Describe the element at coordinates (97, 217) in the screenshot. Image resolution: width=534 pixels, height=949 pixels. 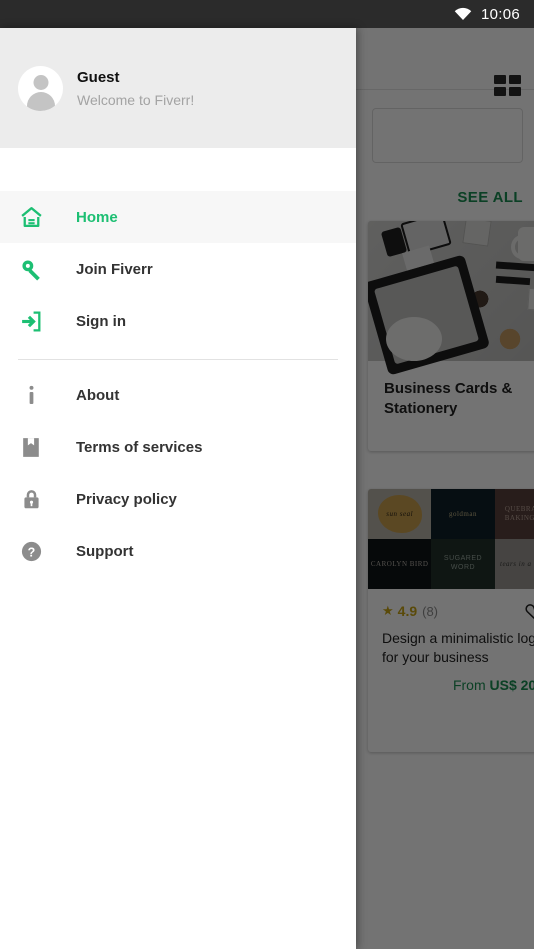
I see `sidebar-item-label: Home` at that location.